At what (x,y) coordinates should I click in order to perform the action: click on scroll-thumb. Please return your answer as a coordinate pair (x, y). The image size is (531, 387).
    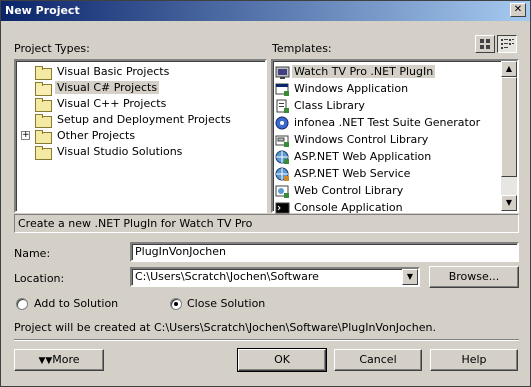
    Looking at the image, I should click on (509, 127).